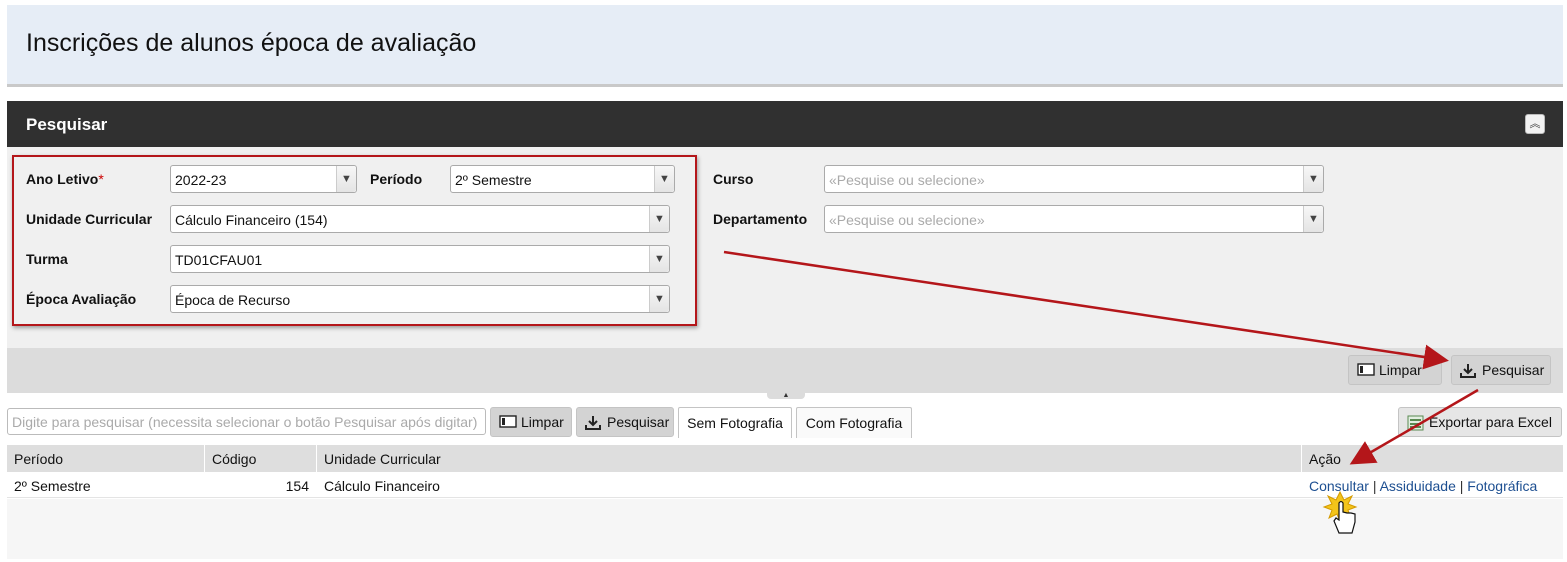  Describe the element at coordinates (785, 529) in the screenshot. I see `table-empty-area` at that location.